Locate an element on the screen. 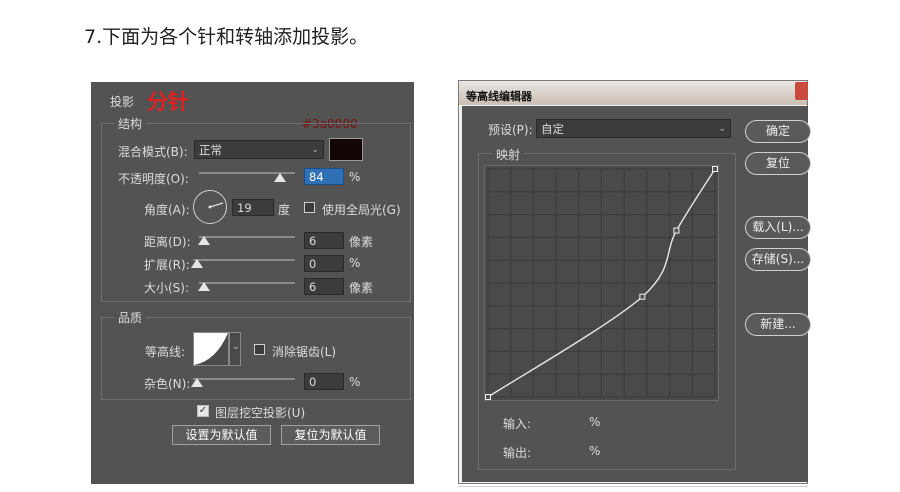 This screenshot has height=492, width=900. preset-select: 自定 ⌄ is located at coordinates (633, 128).